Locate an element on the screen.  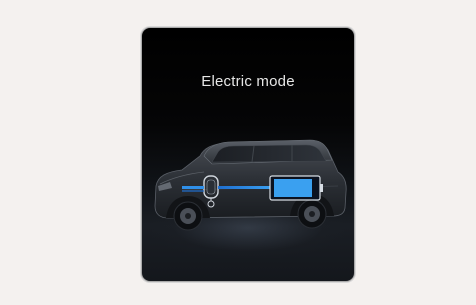
car-illustration is located at coordinates (250, 185).